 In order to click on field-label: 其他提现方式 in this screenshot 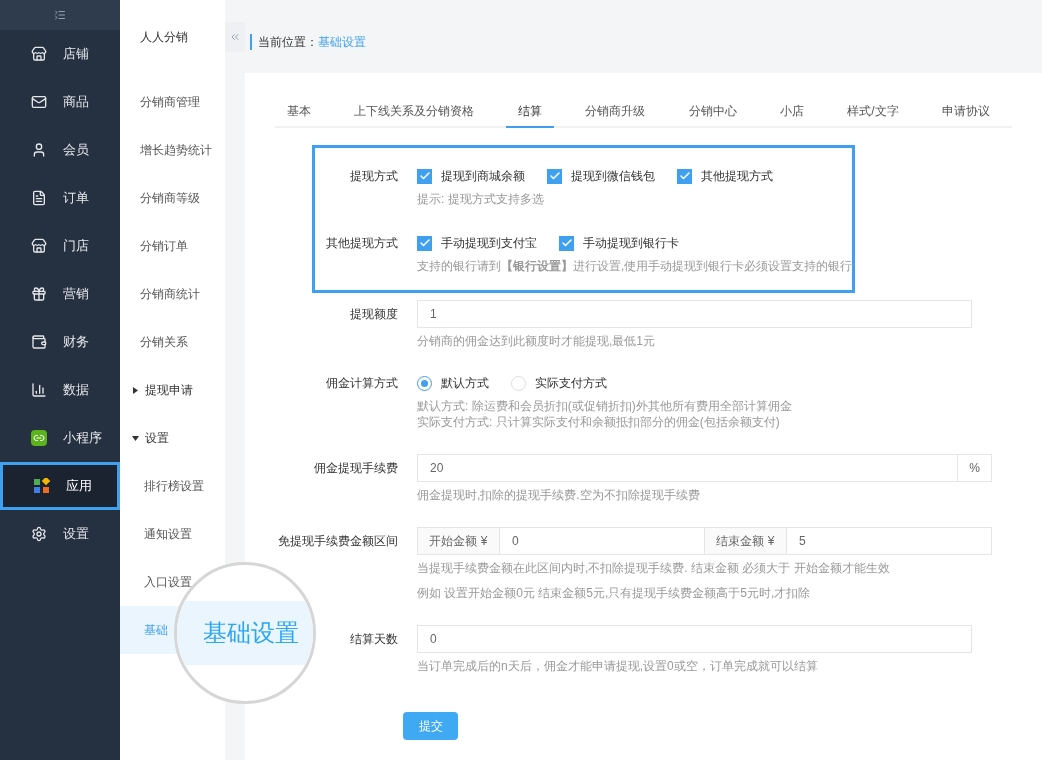, I will do `click(362, 243)`.